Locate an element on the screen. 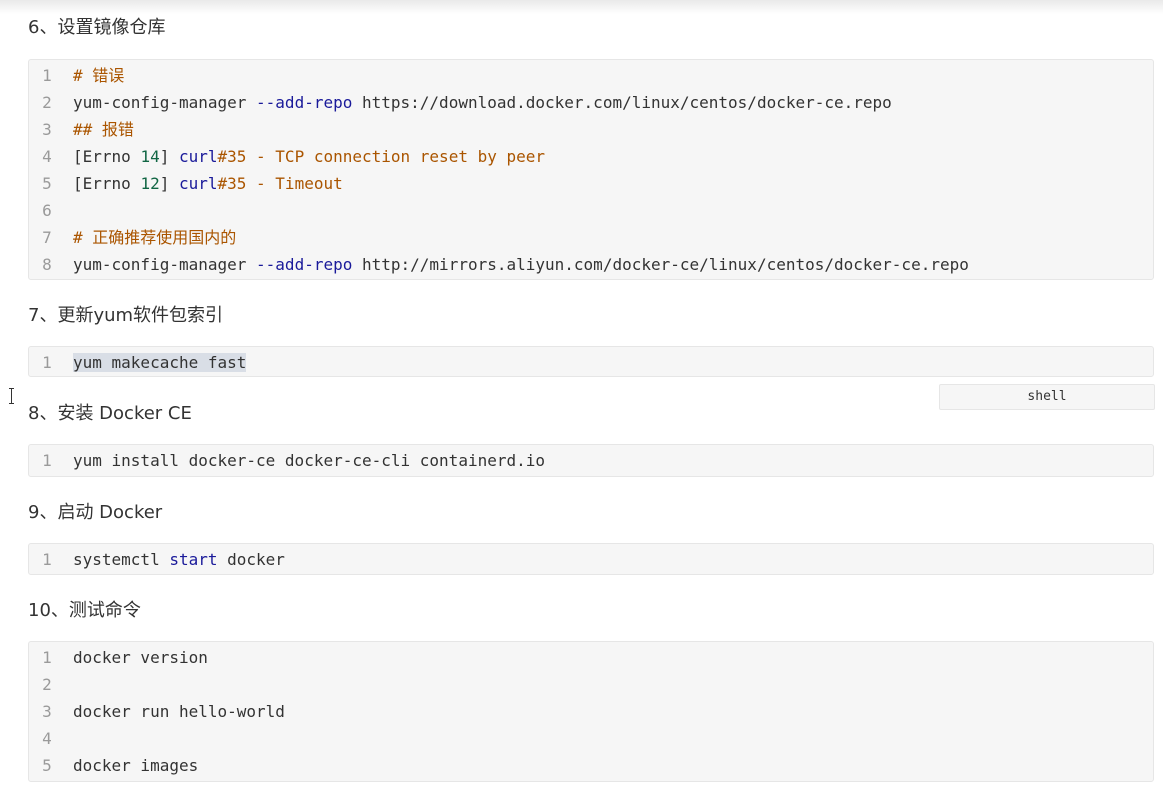  code-token: docker is located at coordinates (251, 559).